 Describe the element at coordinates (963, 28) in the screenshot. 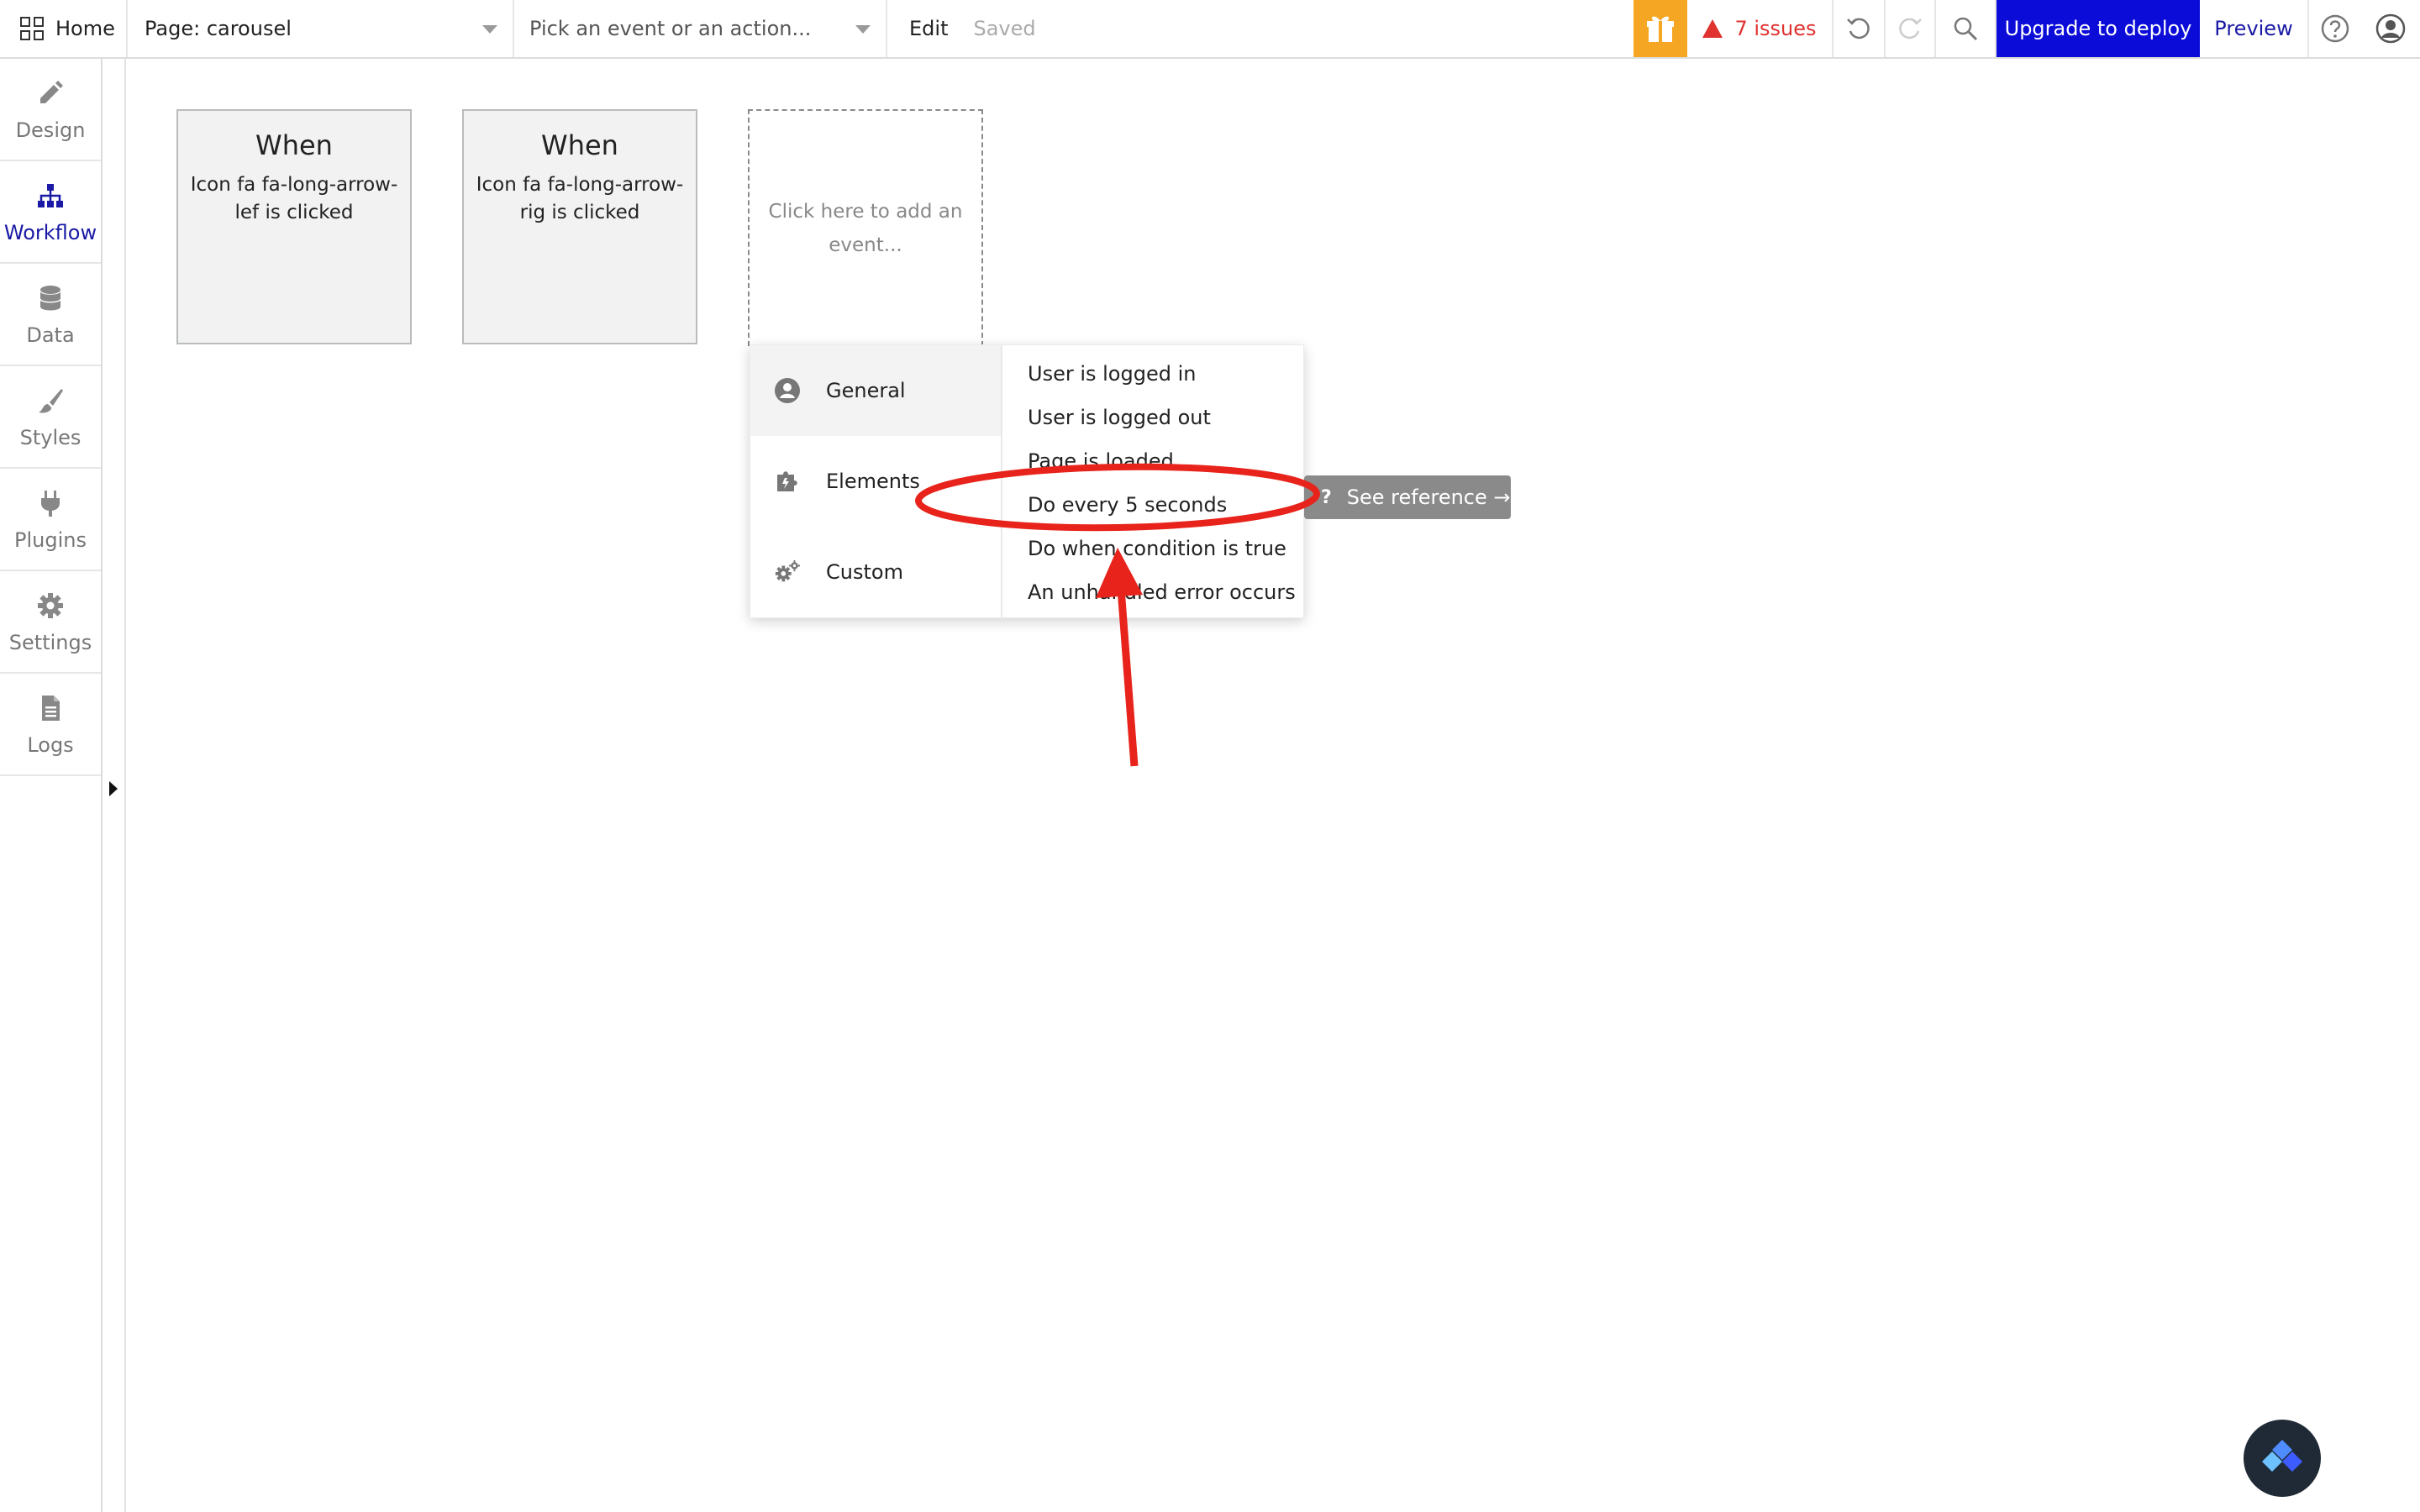

I see `edit-menu: Edit Saved` at that location.